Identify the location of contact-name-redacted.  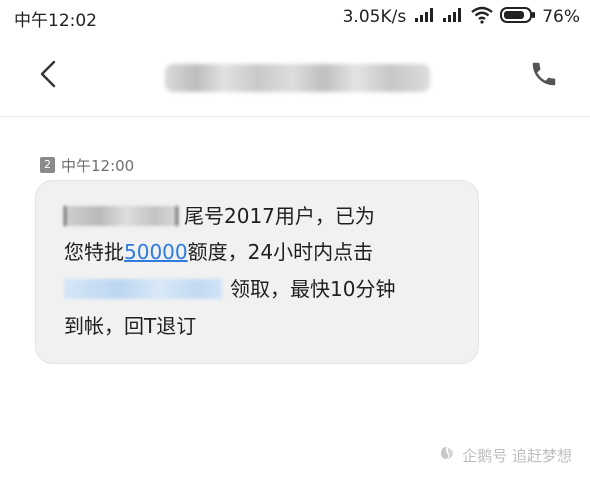
(297, 78).